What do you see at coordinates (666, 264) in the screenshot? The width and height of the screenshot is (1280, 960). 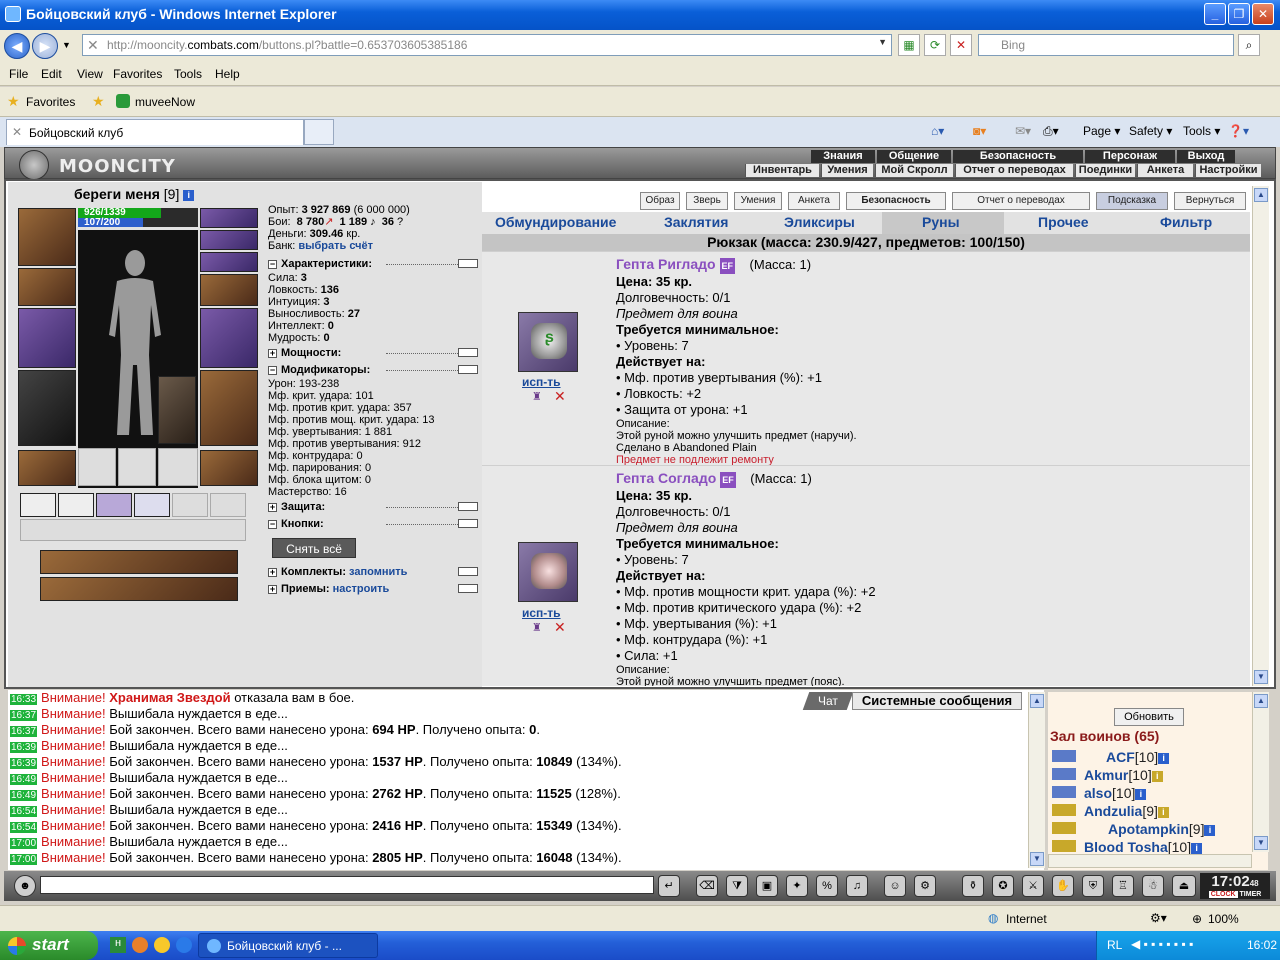 I see `item-name: Гепта Ригладо` at bounding box center [666, 264].